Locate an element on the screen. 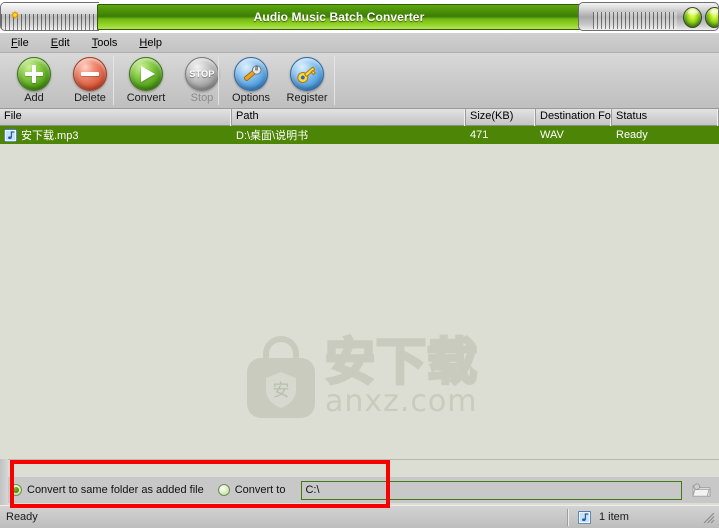  radio-convert-to is located at coordinates (223, 490).